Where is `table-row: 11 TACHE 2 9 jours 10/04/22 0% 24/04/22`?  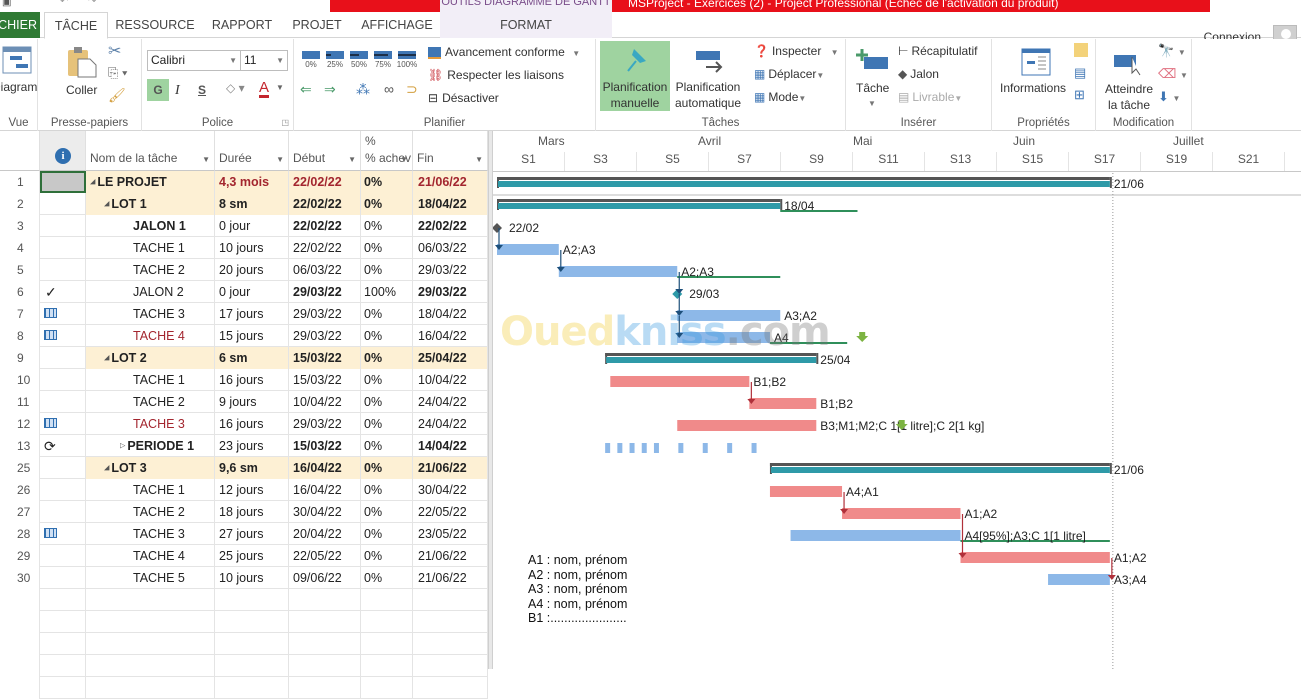
table-row: 11 TACHE 2 9 jours 10/04/22 0% 24/04/22 is located at coordinates (244, 402).